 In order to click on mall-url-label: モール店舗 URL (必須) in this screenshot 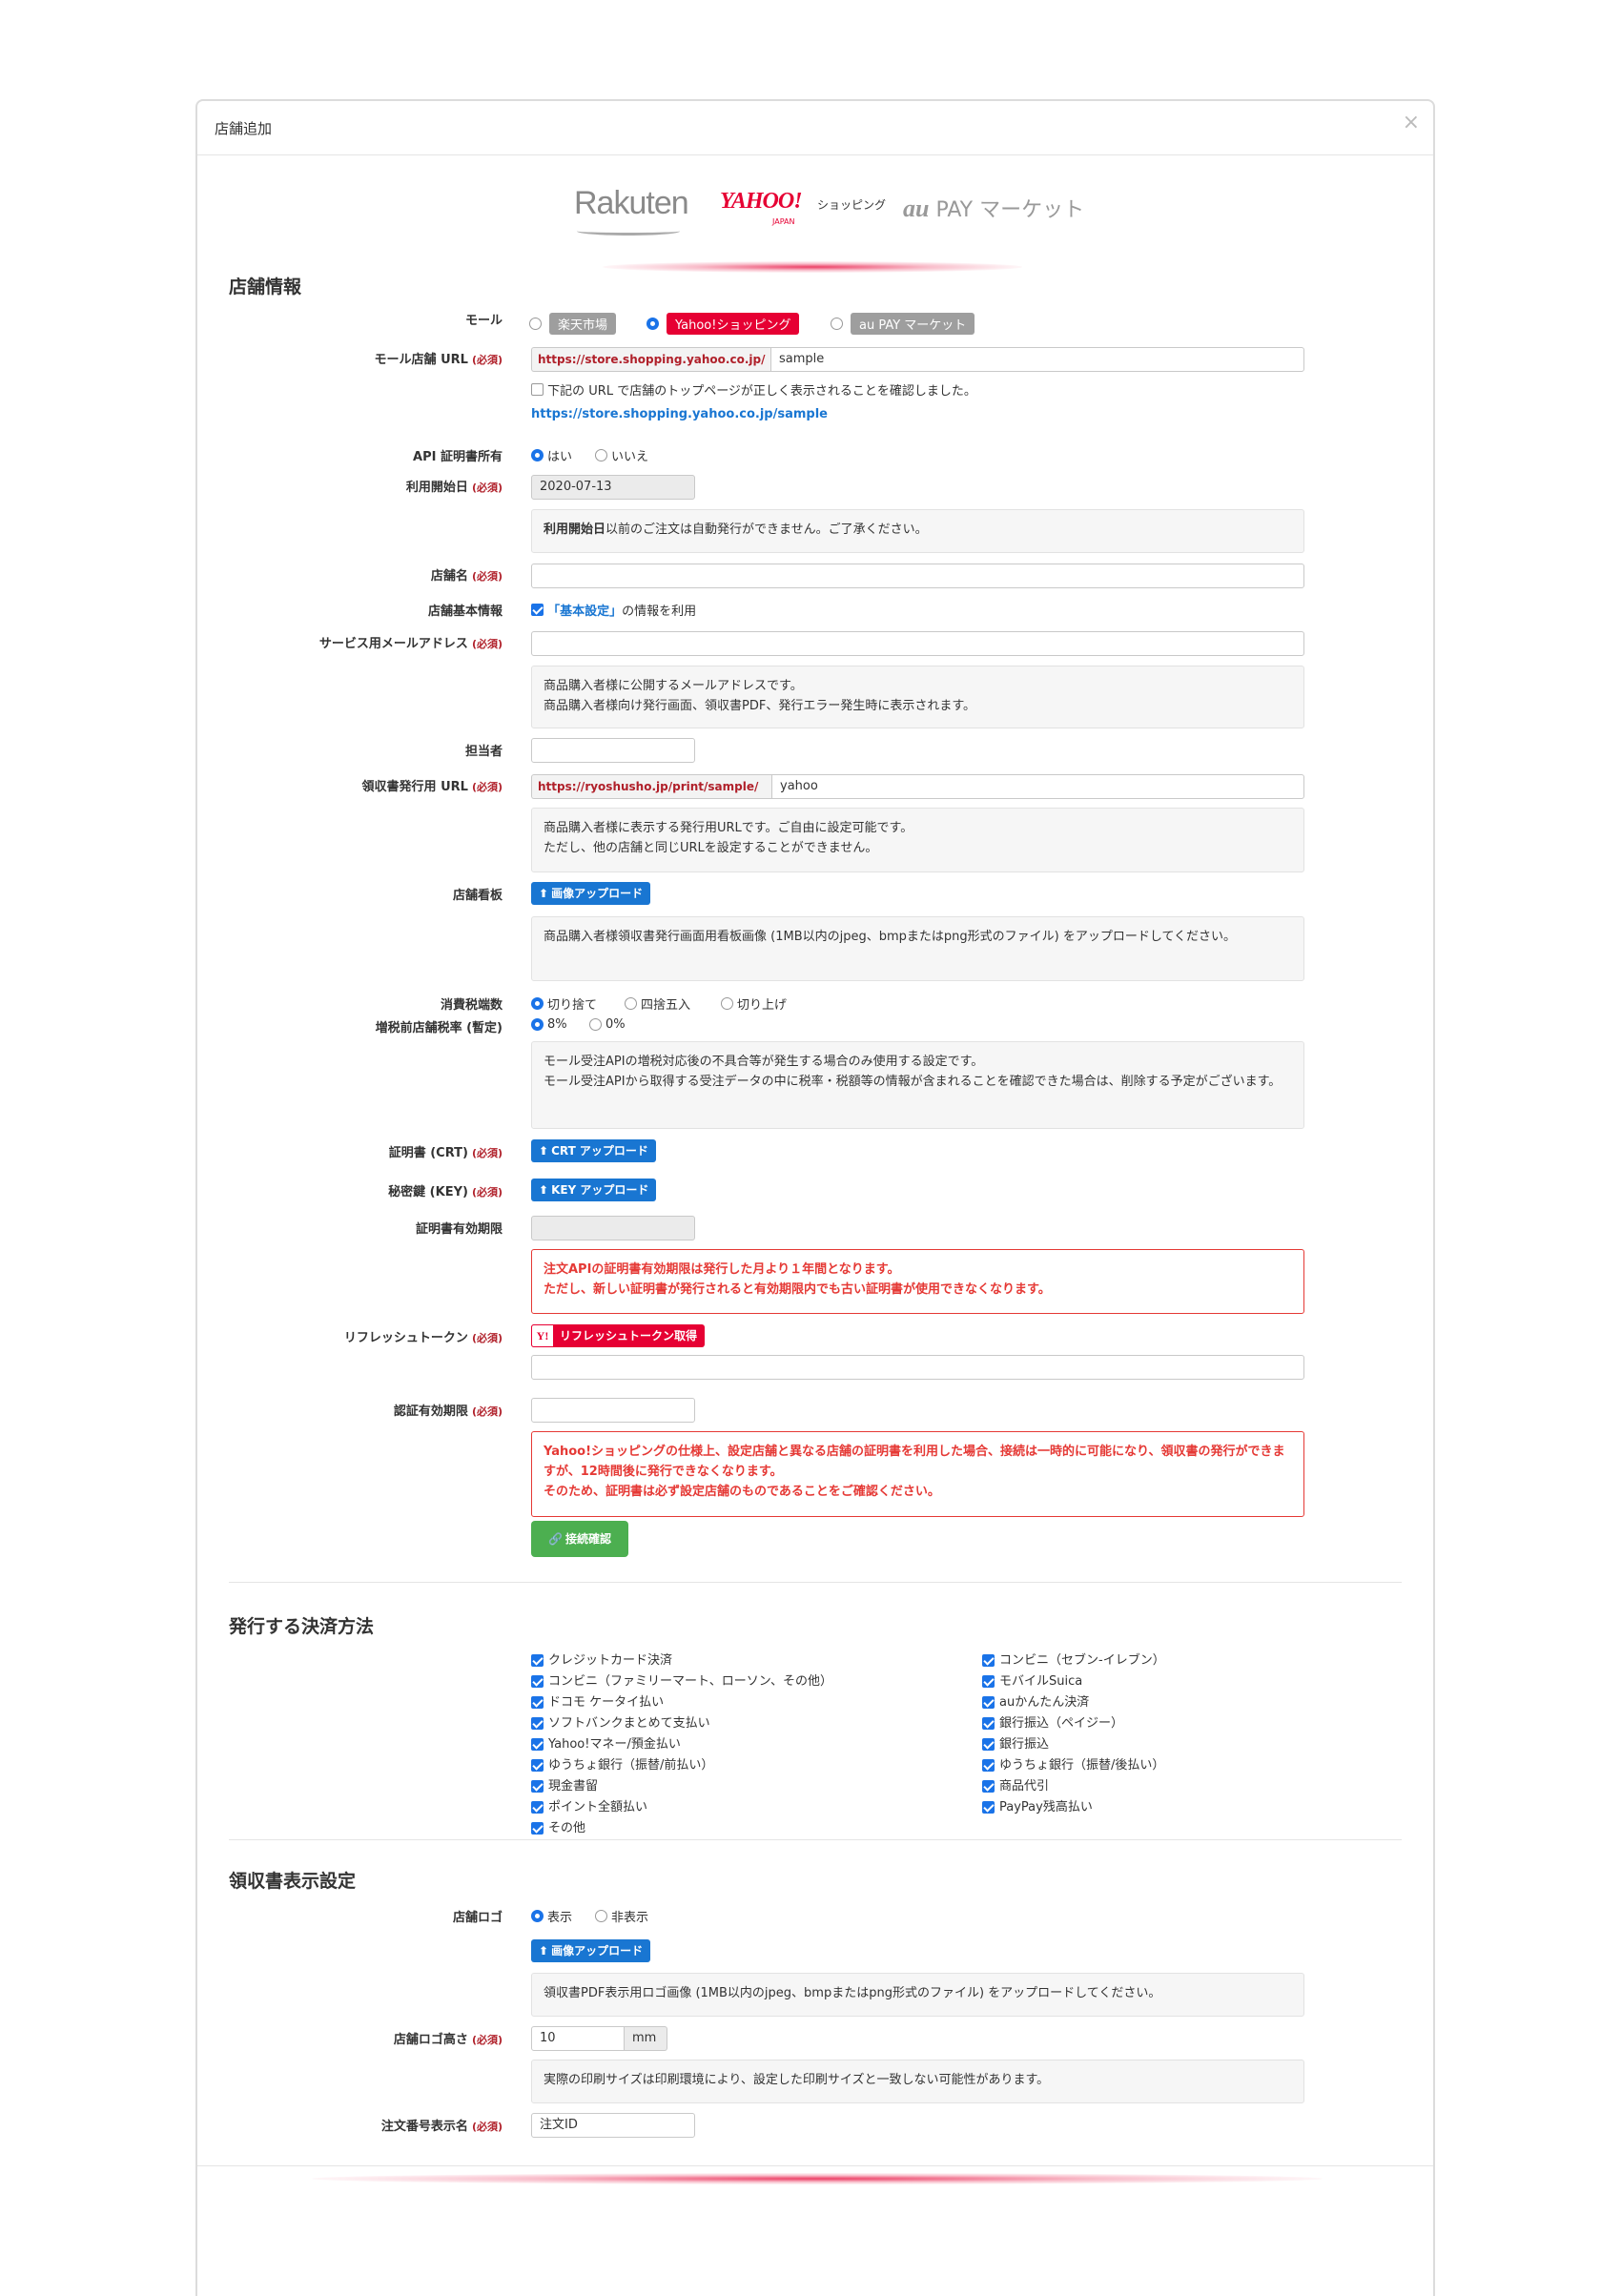, I will do `click(438, 360)`.